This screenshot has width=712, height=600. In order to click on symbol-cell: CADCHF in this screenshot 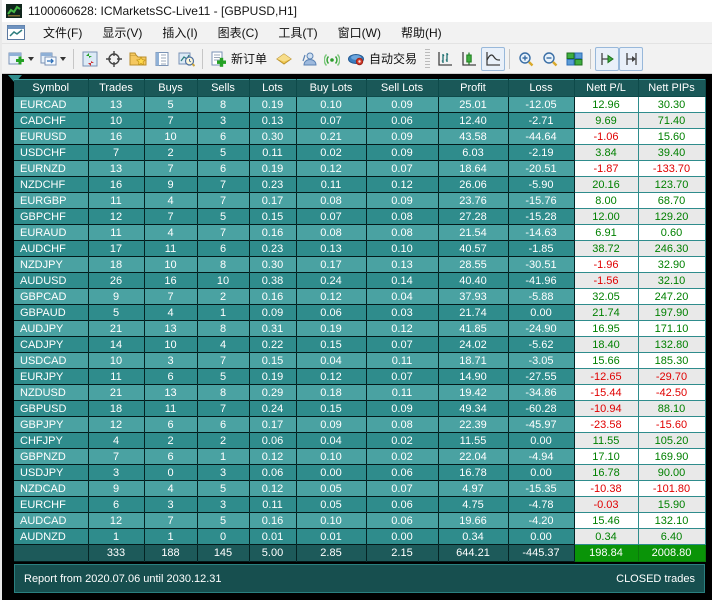, I will do `click(51, 120)`.